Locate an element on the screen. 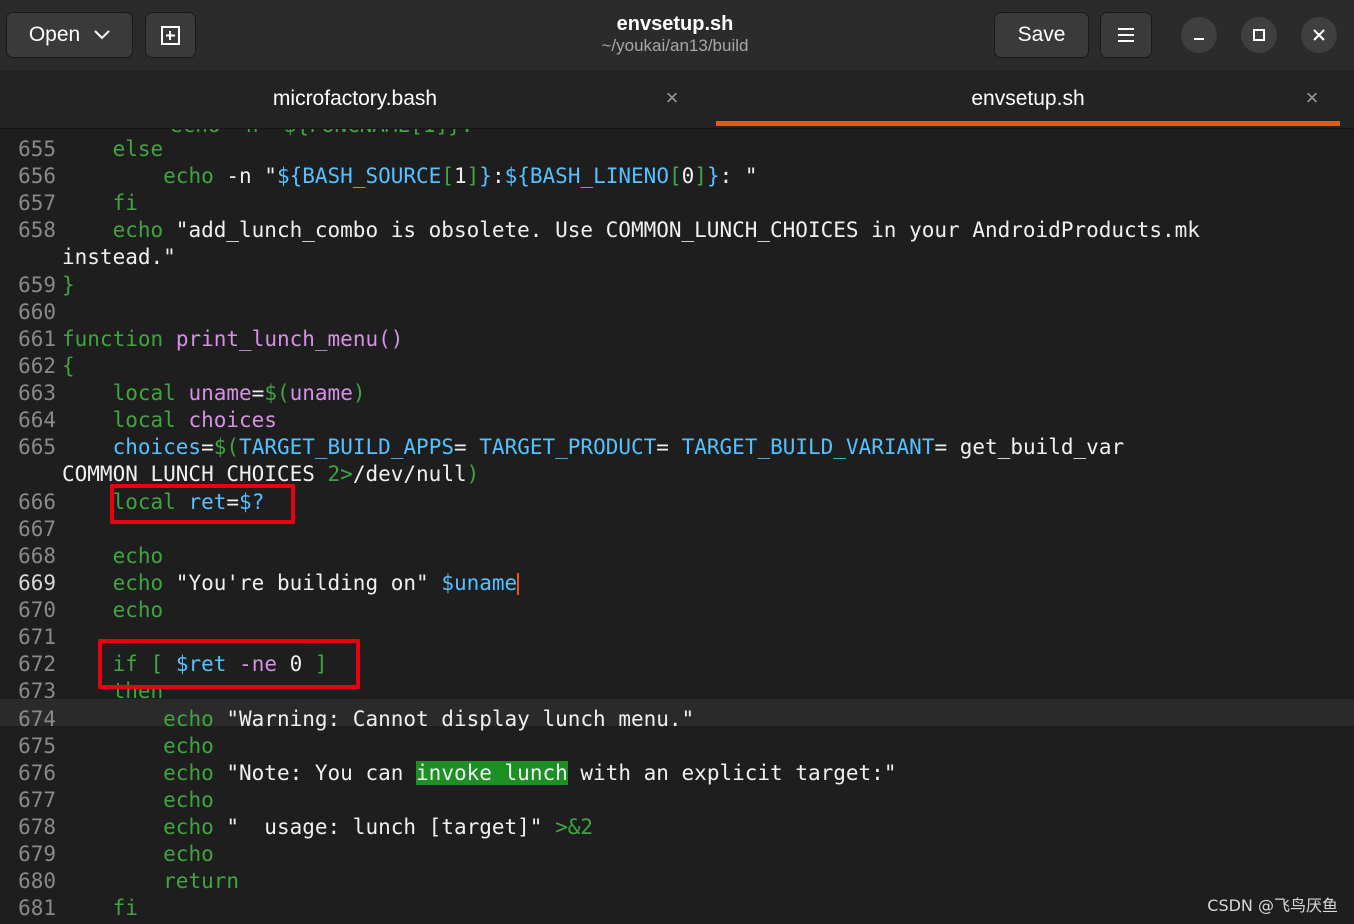  tab-label: envsetup.sh is located at coordinates (1028, 98).